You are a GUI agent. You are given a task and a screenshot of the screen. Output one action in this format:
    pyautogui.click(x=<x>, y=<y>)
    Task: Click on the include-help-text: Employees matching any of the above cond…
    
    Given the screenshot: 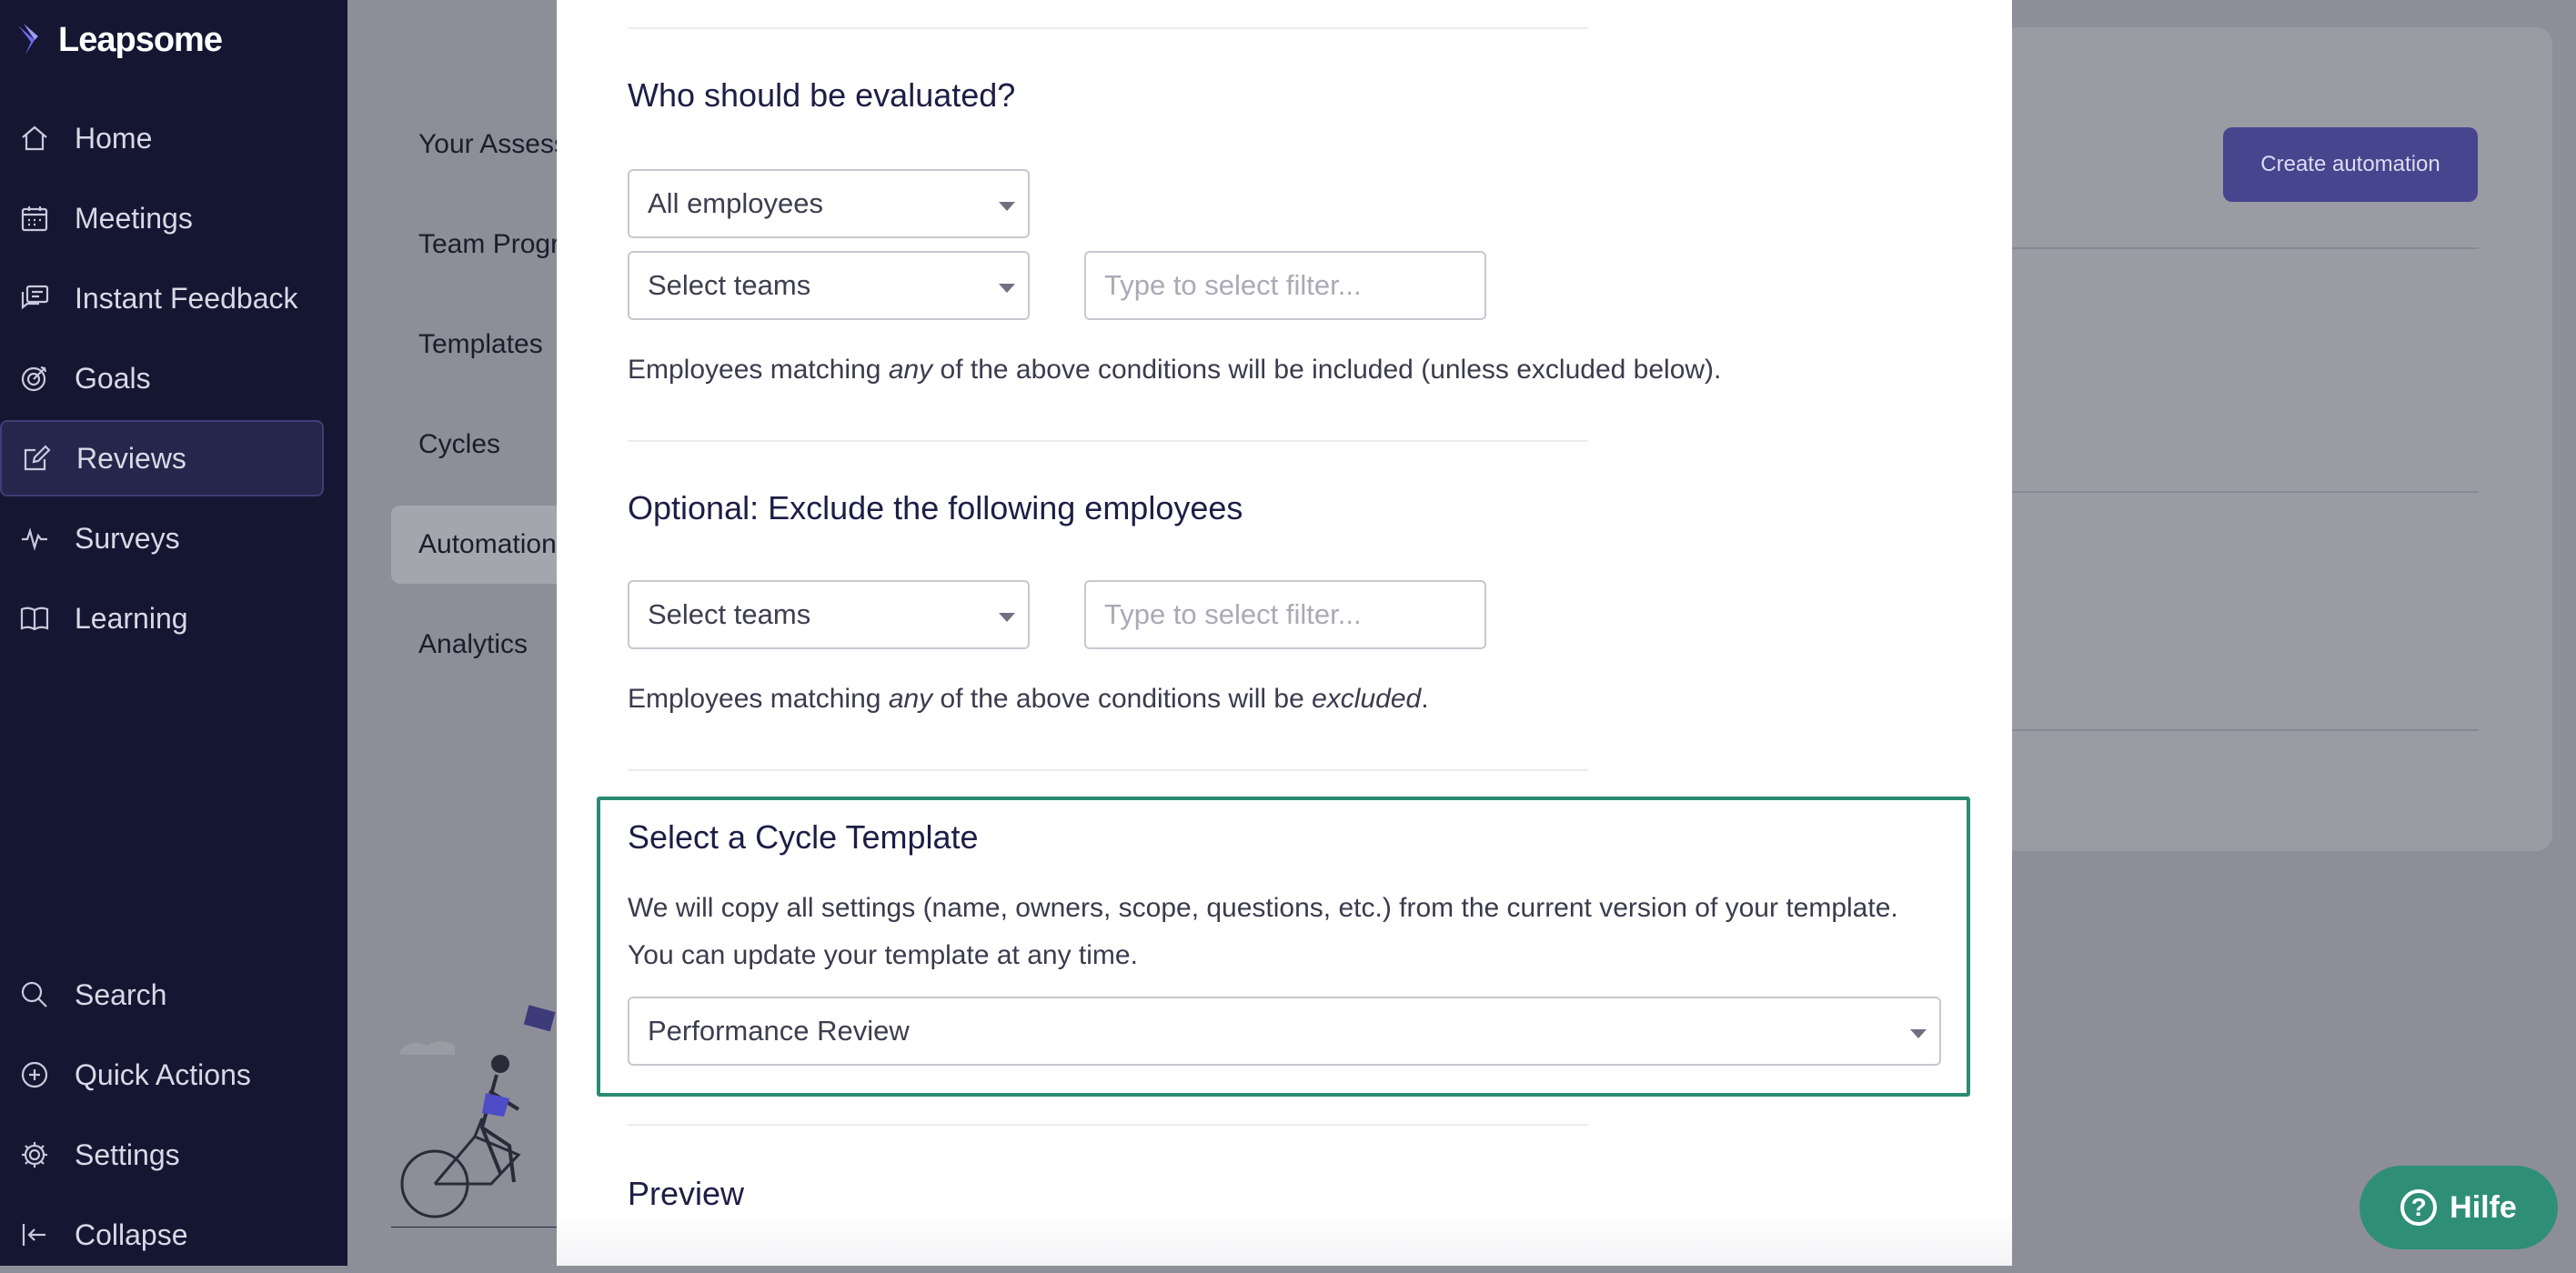 What is the action you would take?
    pyautogui.click(x=1174, y=370)
    